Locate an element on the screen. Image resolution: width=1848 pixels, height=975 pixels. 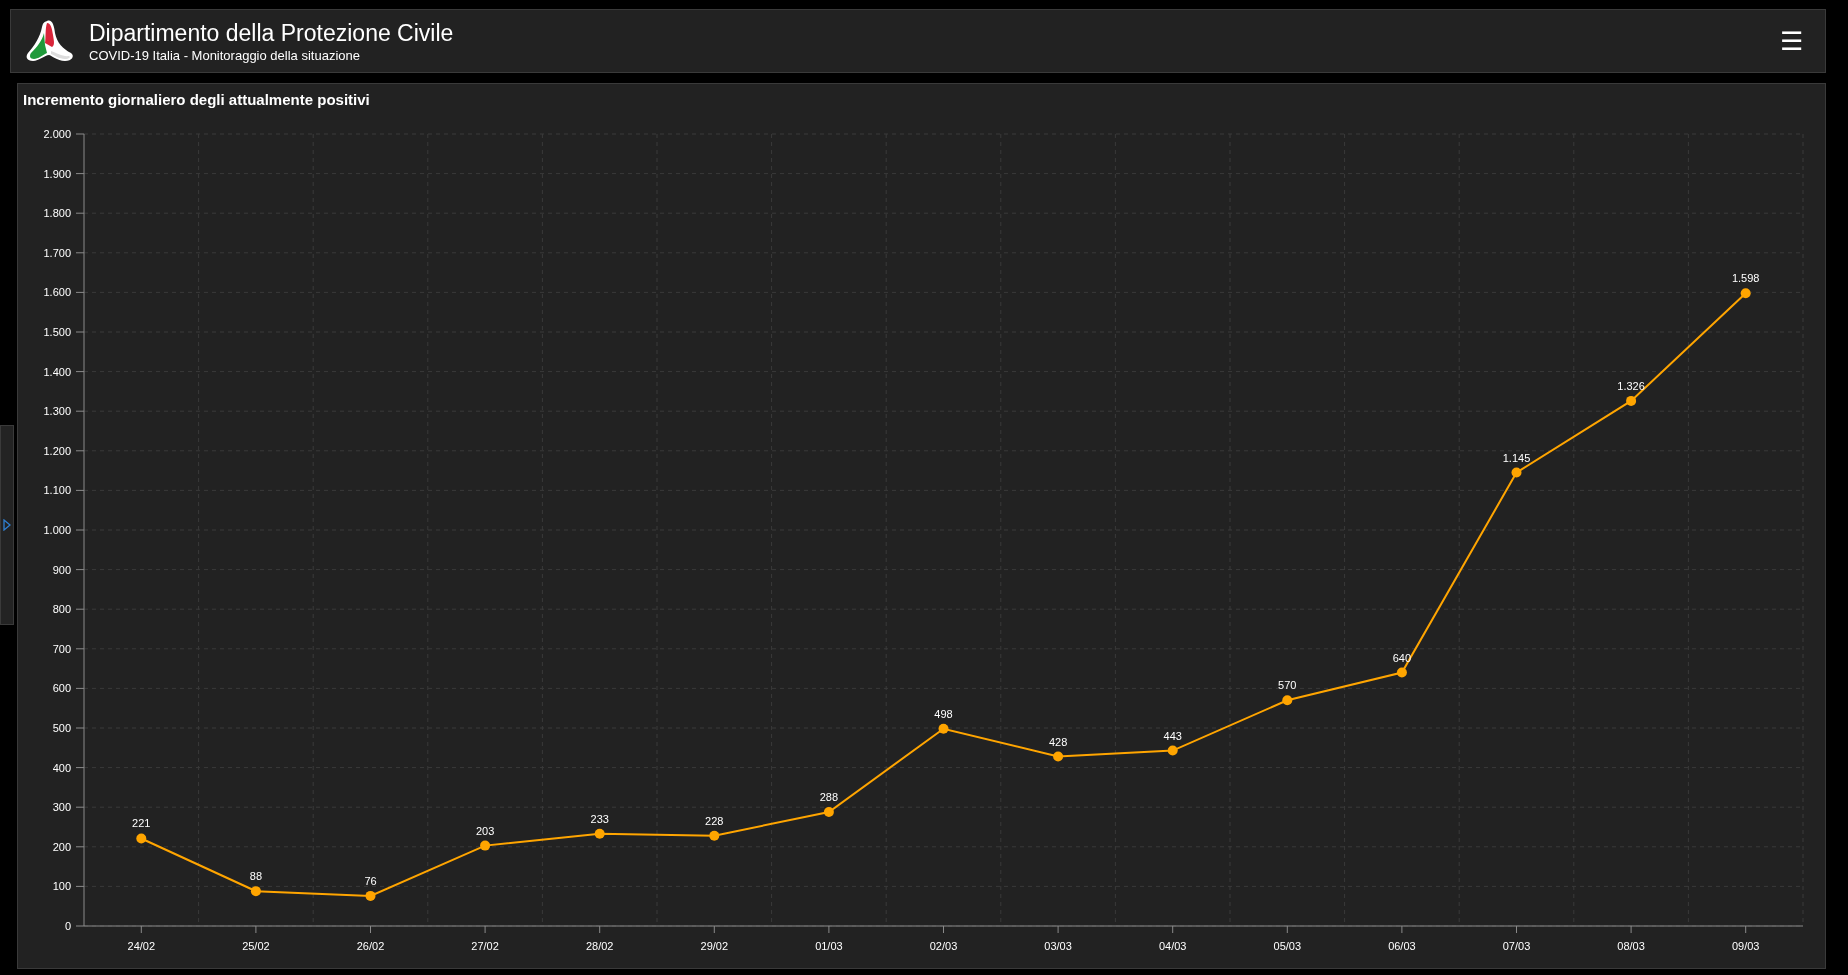
x-tick-label: 03/03 is located at coordinates (1058, 946).